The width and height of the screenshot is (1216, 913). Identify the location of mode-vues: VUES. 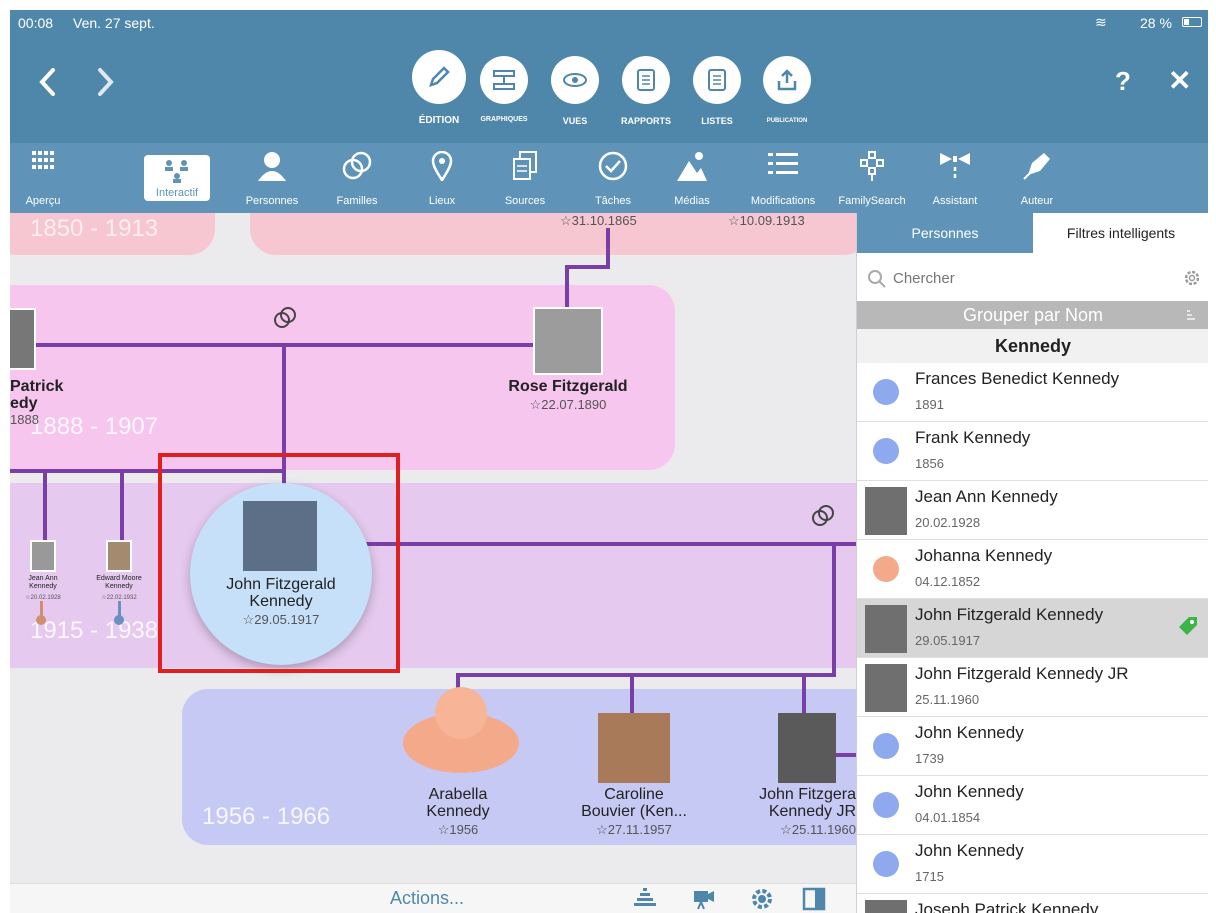
(575, 91).